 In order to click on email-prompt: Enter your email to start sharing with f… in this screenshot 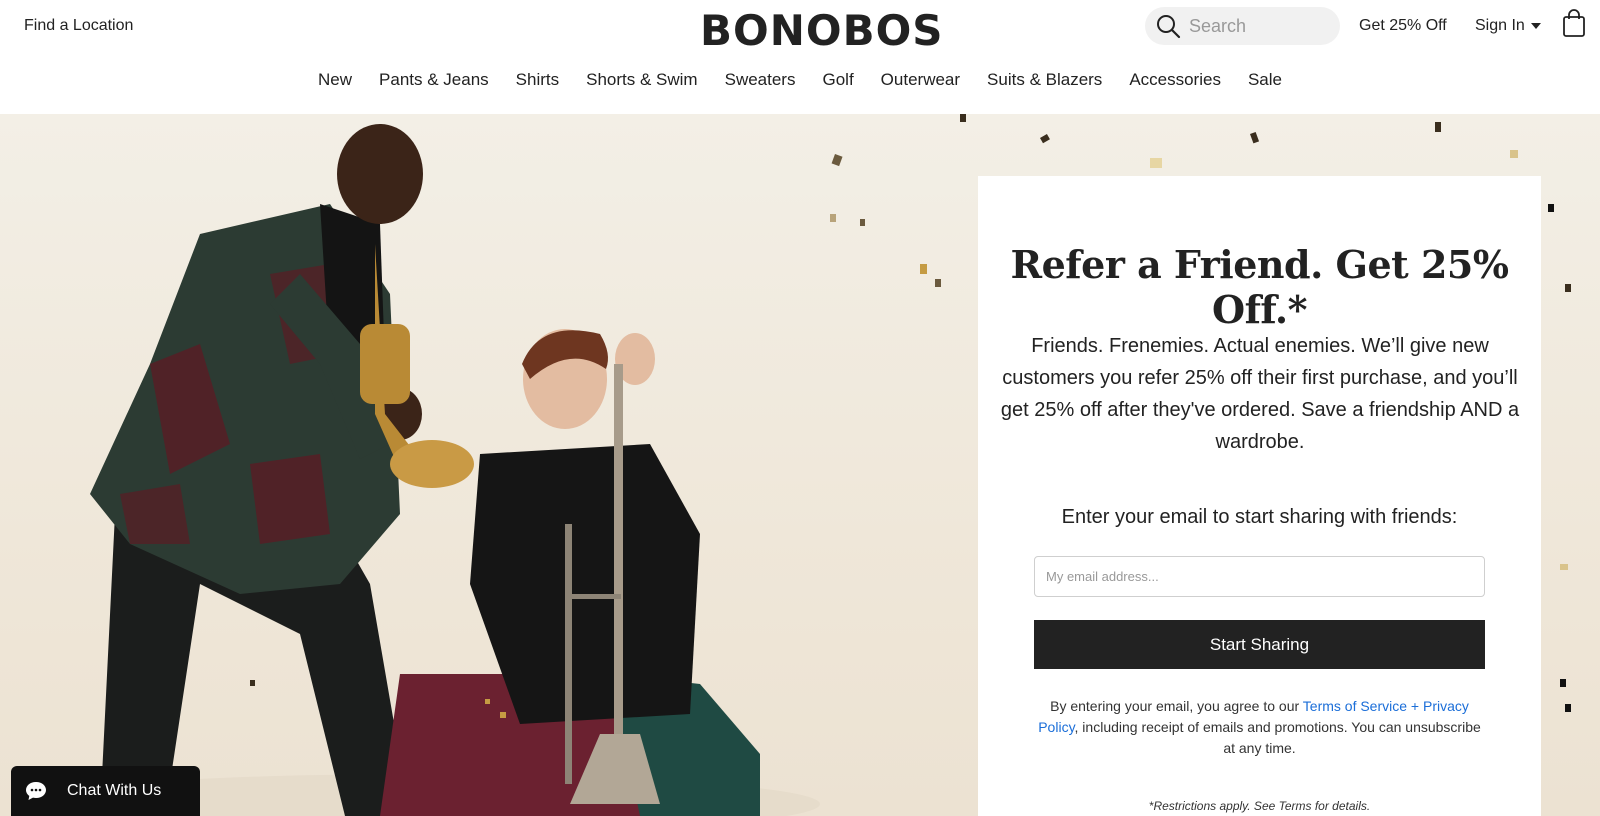, I will do `click(1259, 517)`.